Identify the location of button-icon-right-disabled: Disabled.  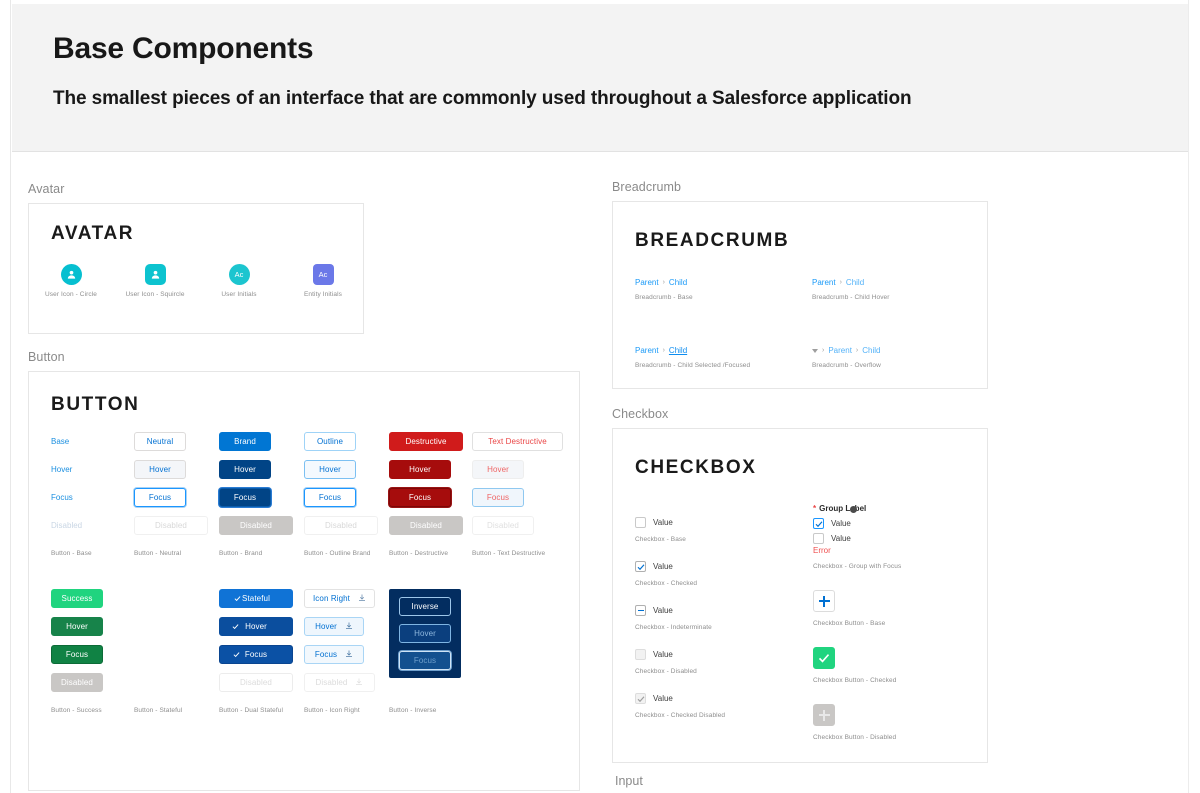
(339, 682).